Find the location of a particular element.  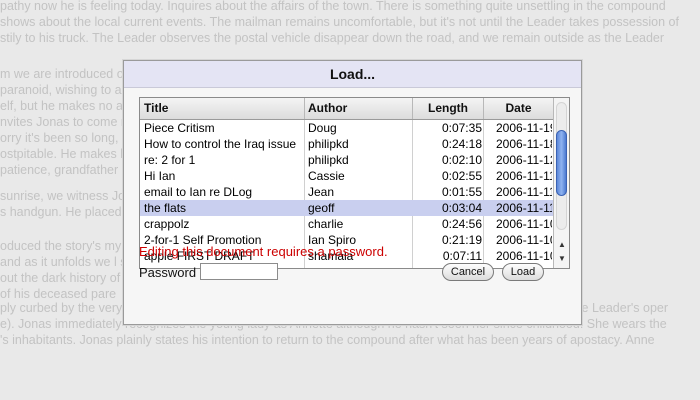

document-length: 0:02:10 is located at coordinates (461, 160).